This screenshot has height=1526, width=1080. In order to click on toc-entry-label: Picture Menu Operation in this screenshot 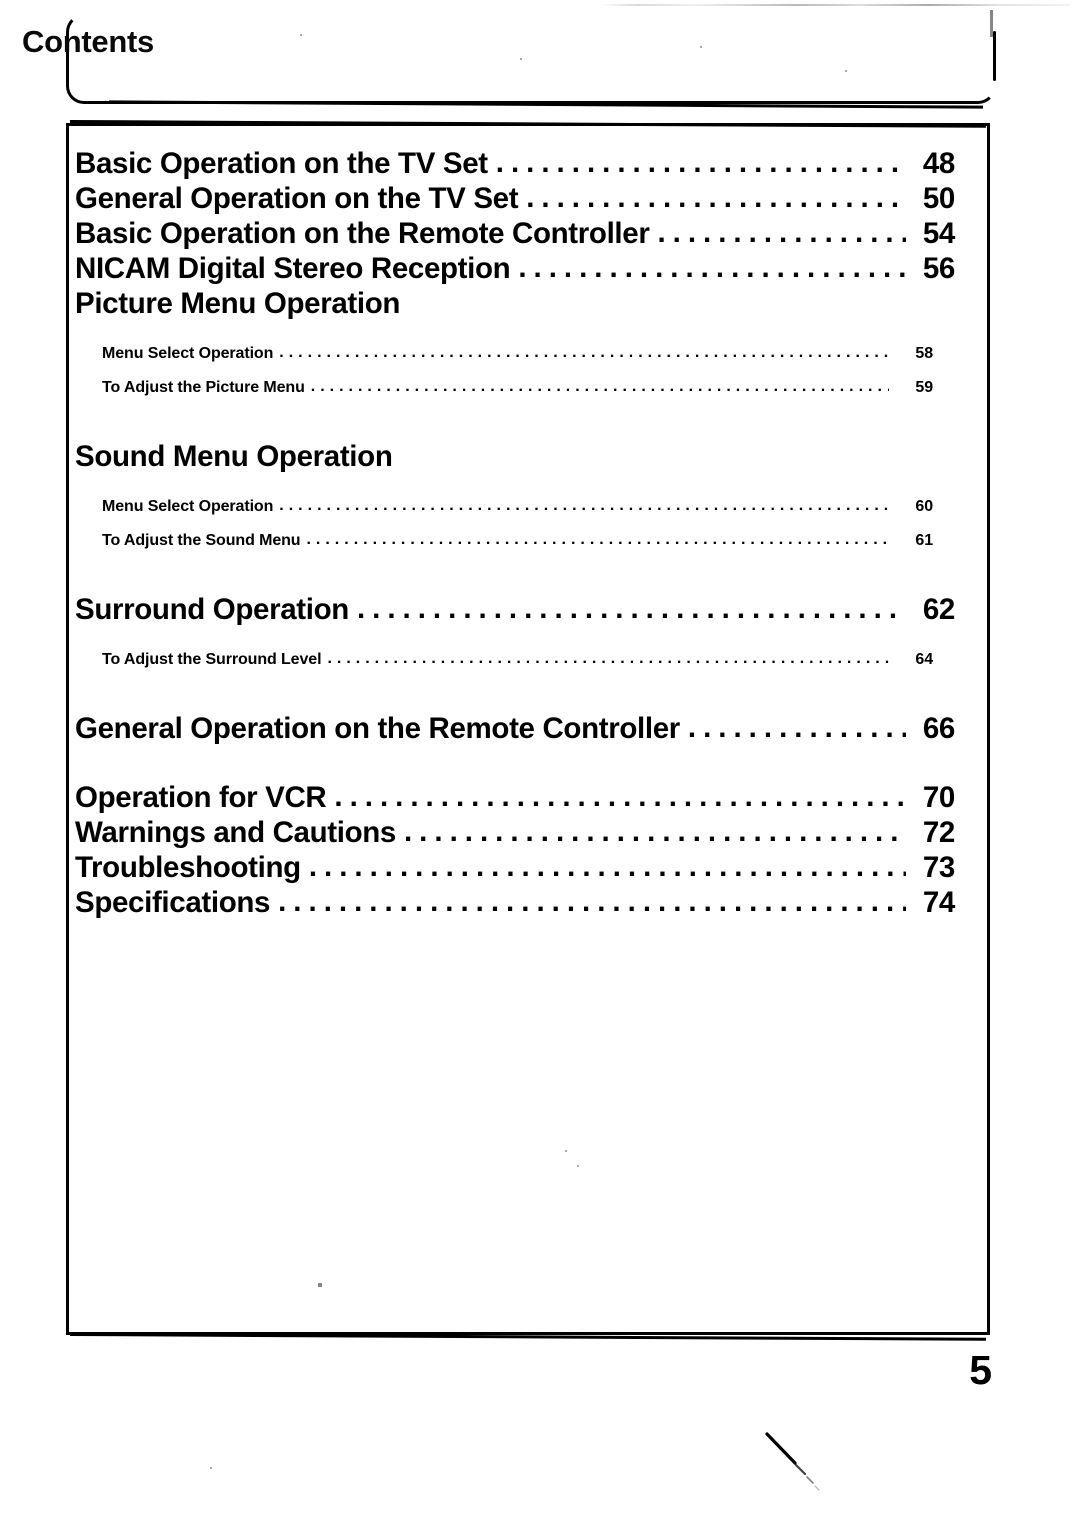, I will do `click(238, 303)`.